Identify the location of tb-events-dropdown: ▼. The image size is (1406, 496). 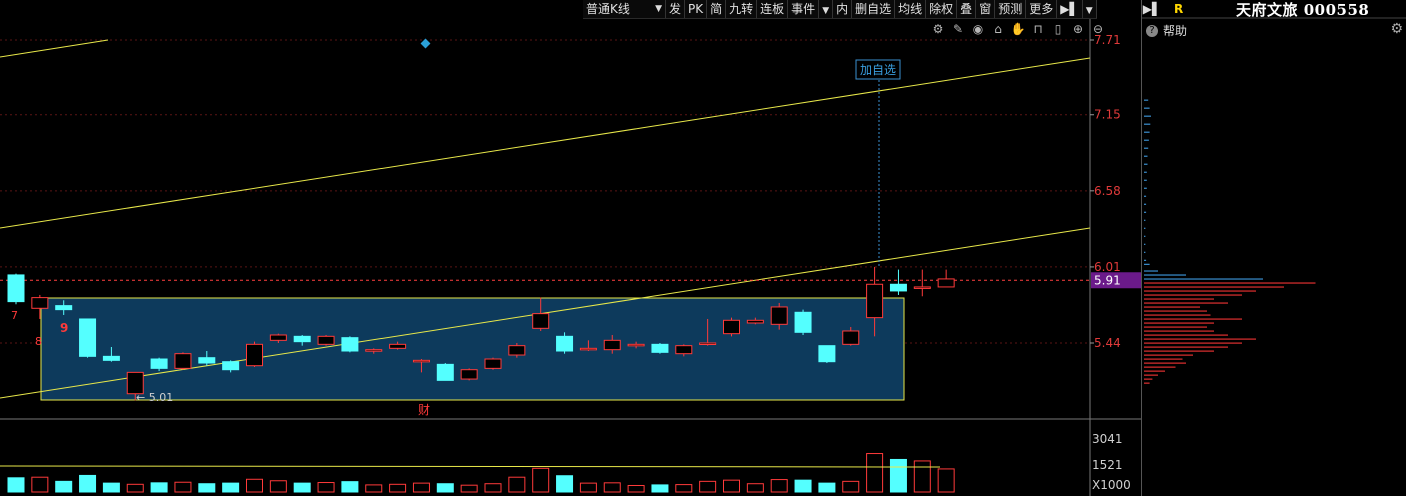
(826, 9).